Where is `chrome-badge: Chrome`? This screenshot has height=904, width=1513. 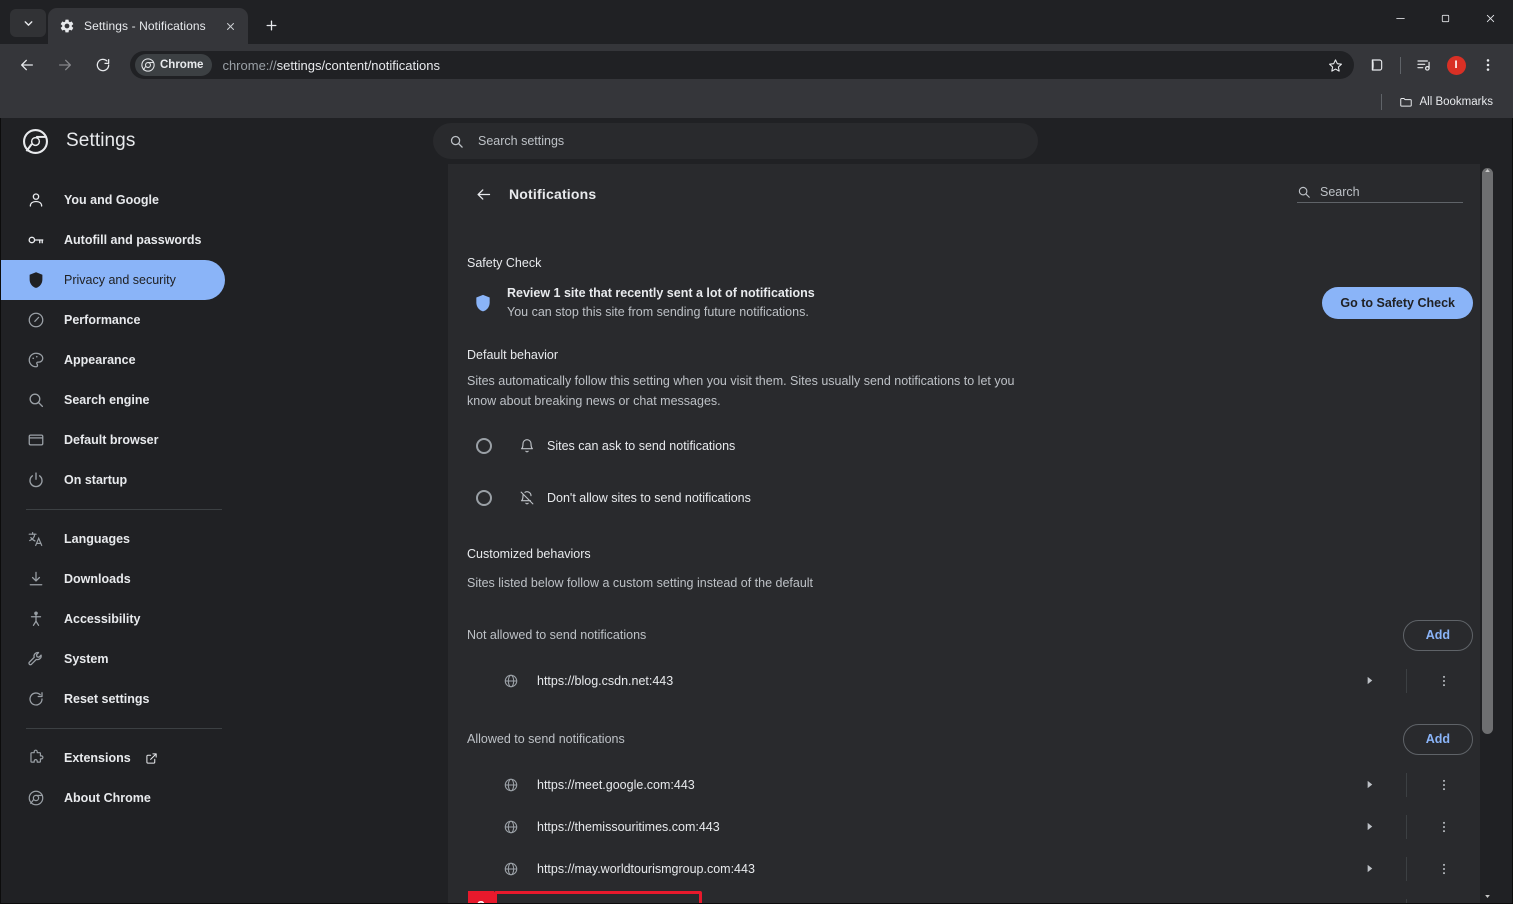
chrome-badge: Chrome is located at coordinates (174, 65).